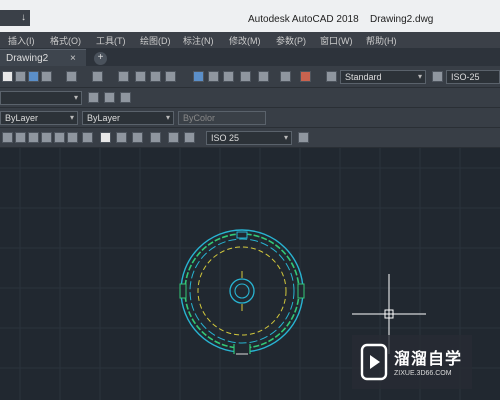 The image size is (500, 400). I want to click on text-style-icon, so click(331, 76).